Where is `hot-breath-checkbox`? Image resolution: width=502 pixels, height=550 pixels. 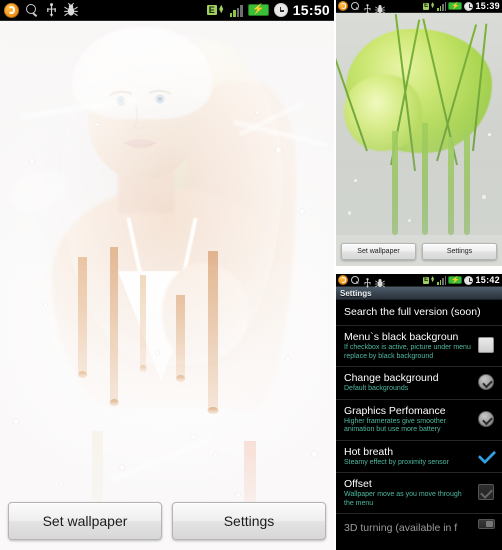
hot-breath-checkbox is located at coordinates (487, 456).